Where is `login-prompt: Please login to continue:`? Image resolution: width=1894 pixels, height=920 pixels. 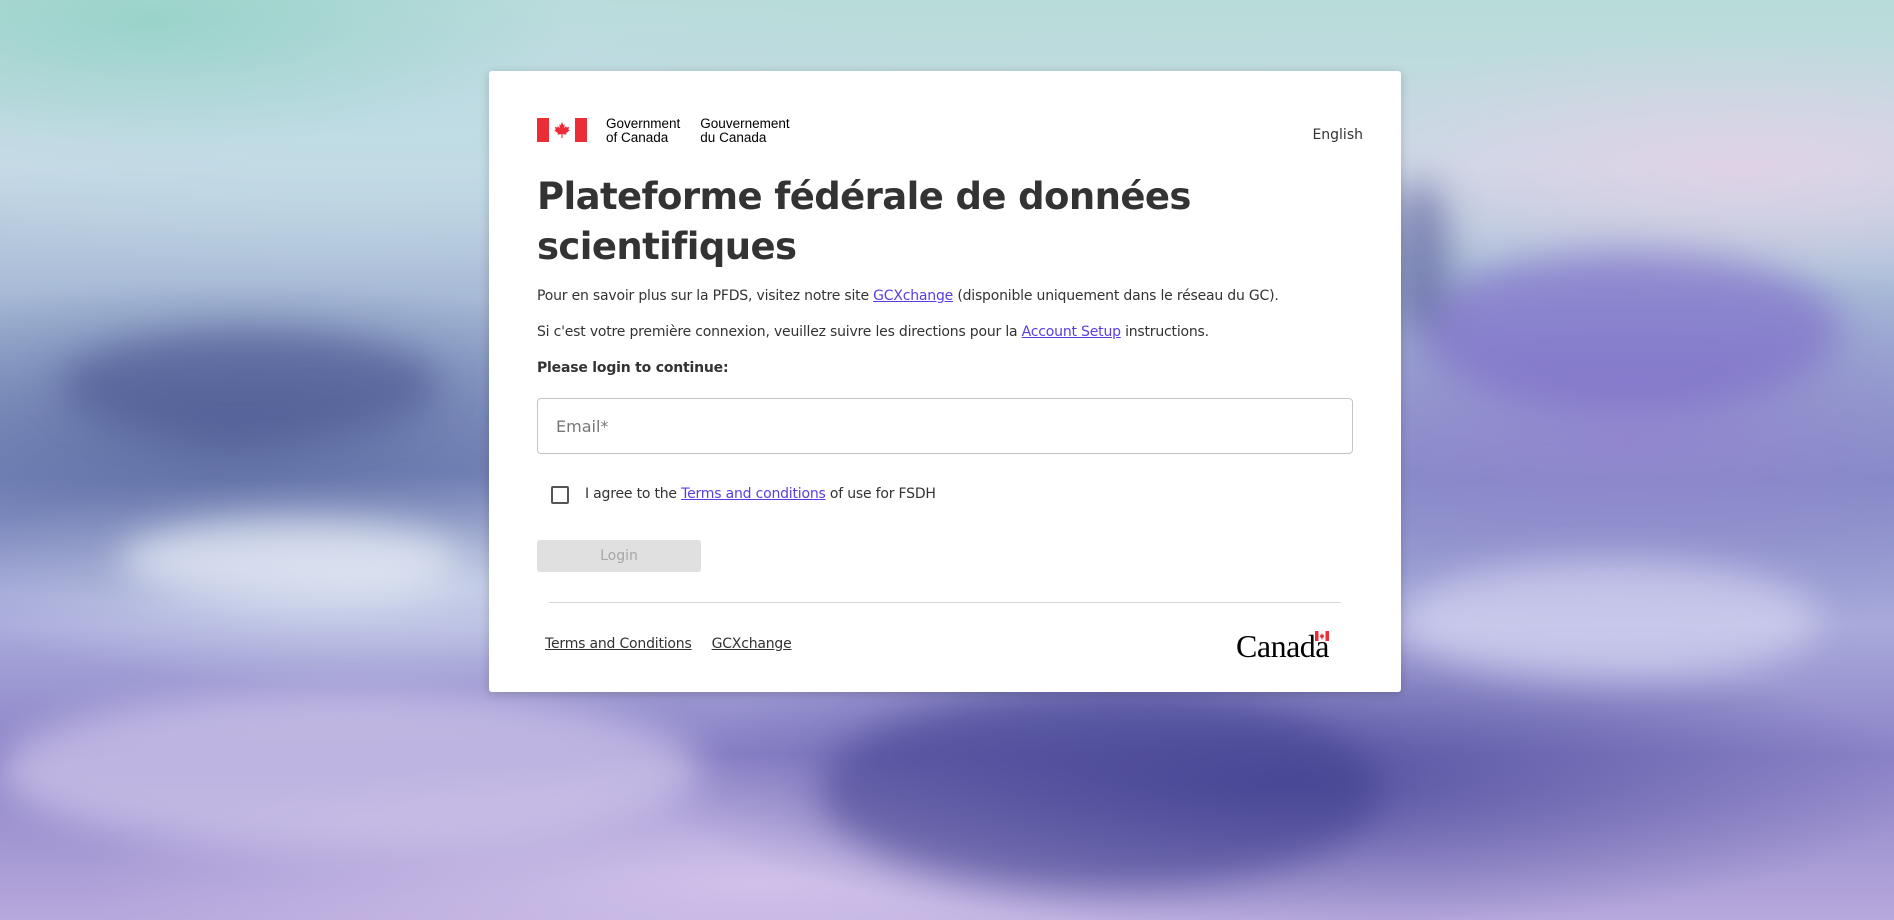 login-prompt: Please login to continue: is located at coordinates (633, 368).